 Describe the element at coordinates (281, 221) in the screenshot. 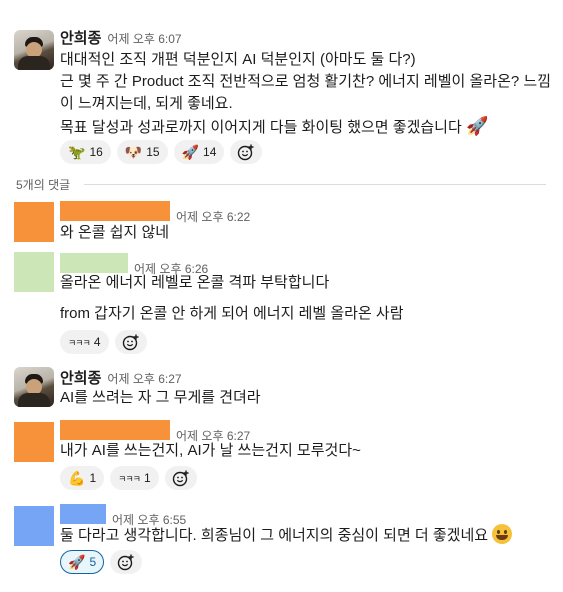

I see `reply-message: 어제 오후 6:22 와 온콜 쉽지 않네` at that location.